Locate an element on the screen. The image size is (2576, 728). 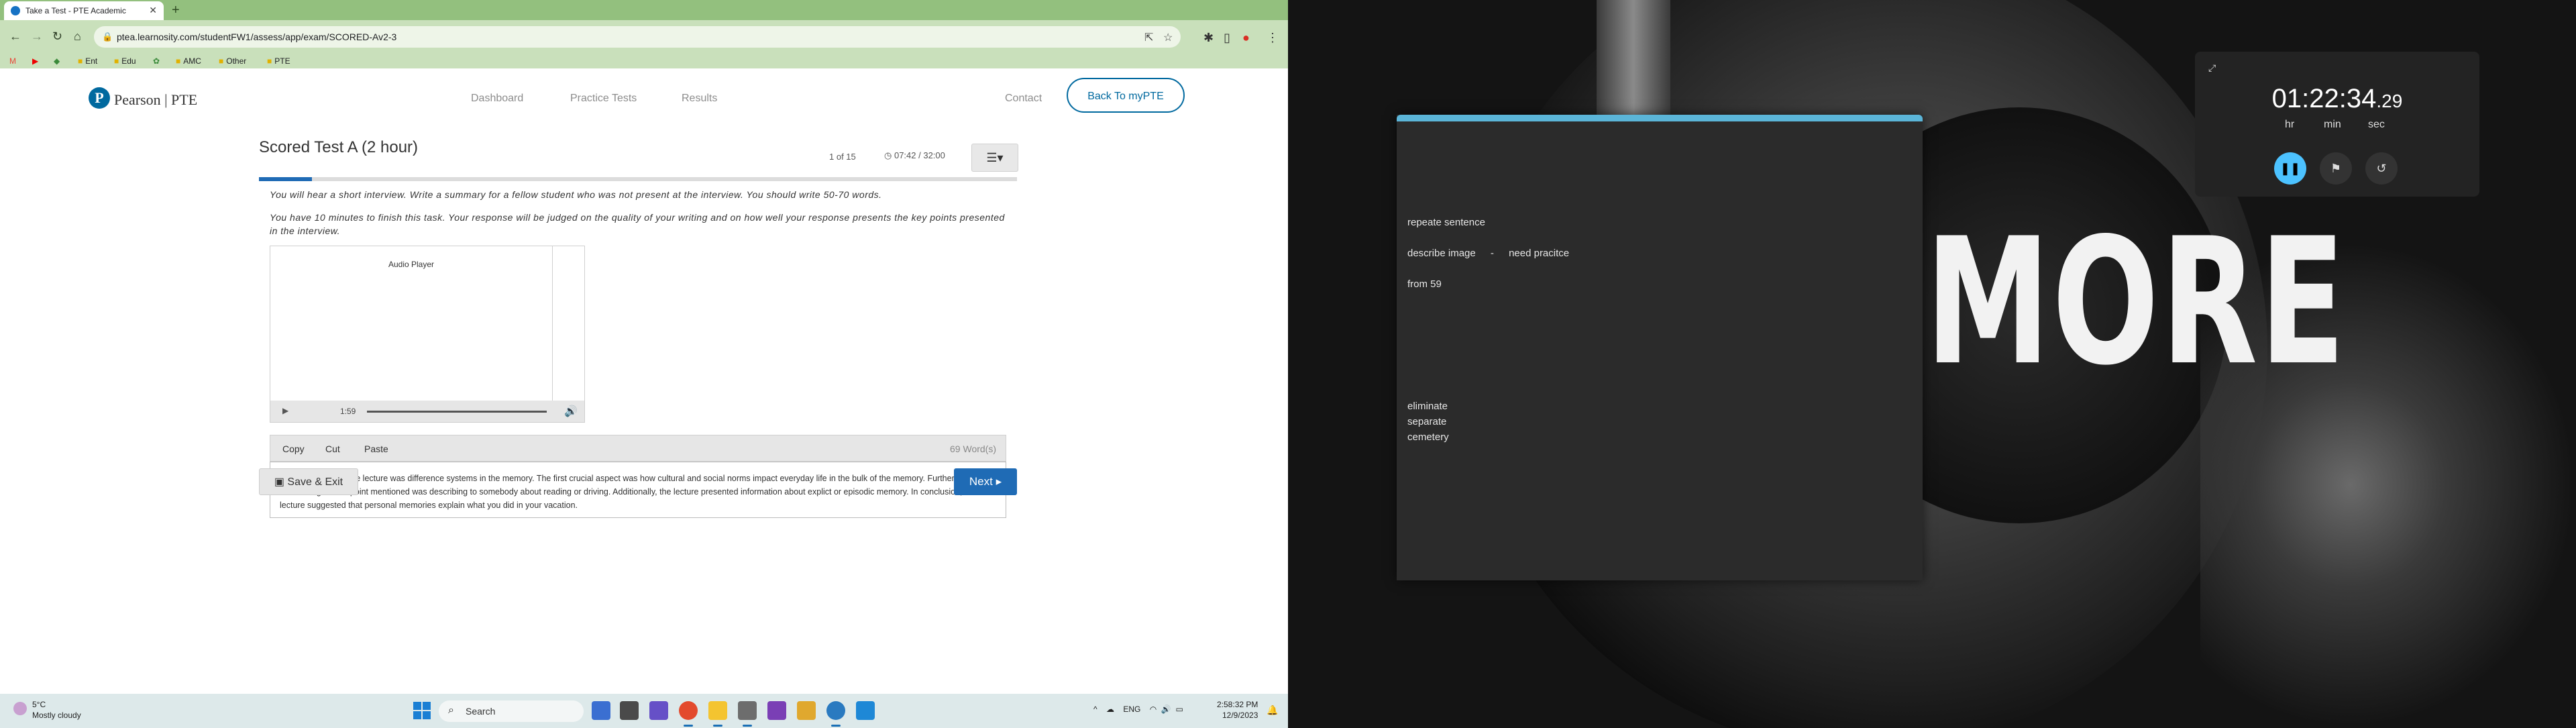
save-exit-button: ▣ Save & Exit is located at coordinates (308, 482).